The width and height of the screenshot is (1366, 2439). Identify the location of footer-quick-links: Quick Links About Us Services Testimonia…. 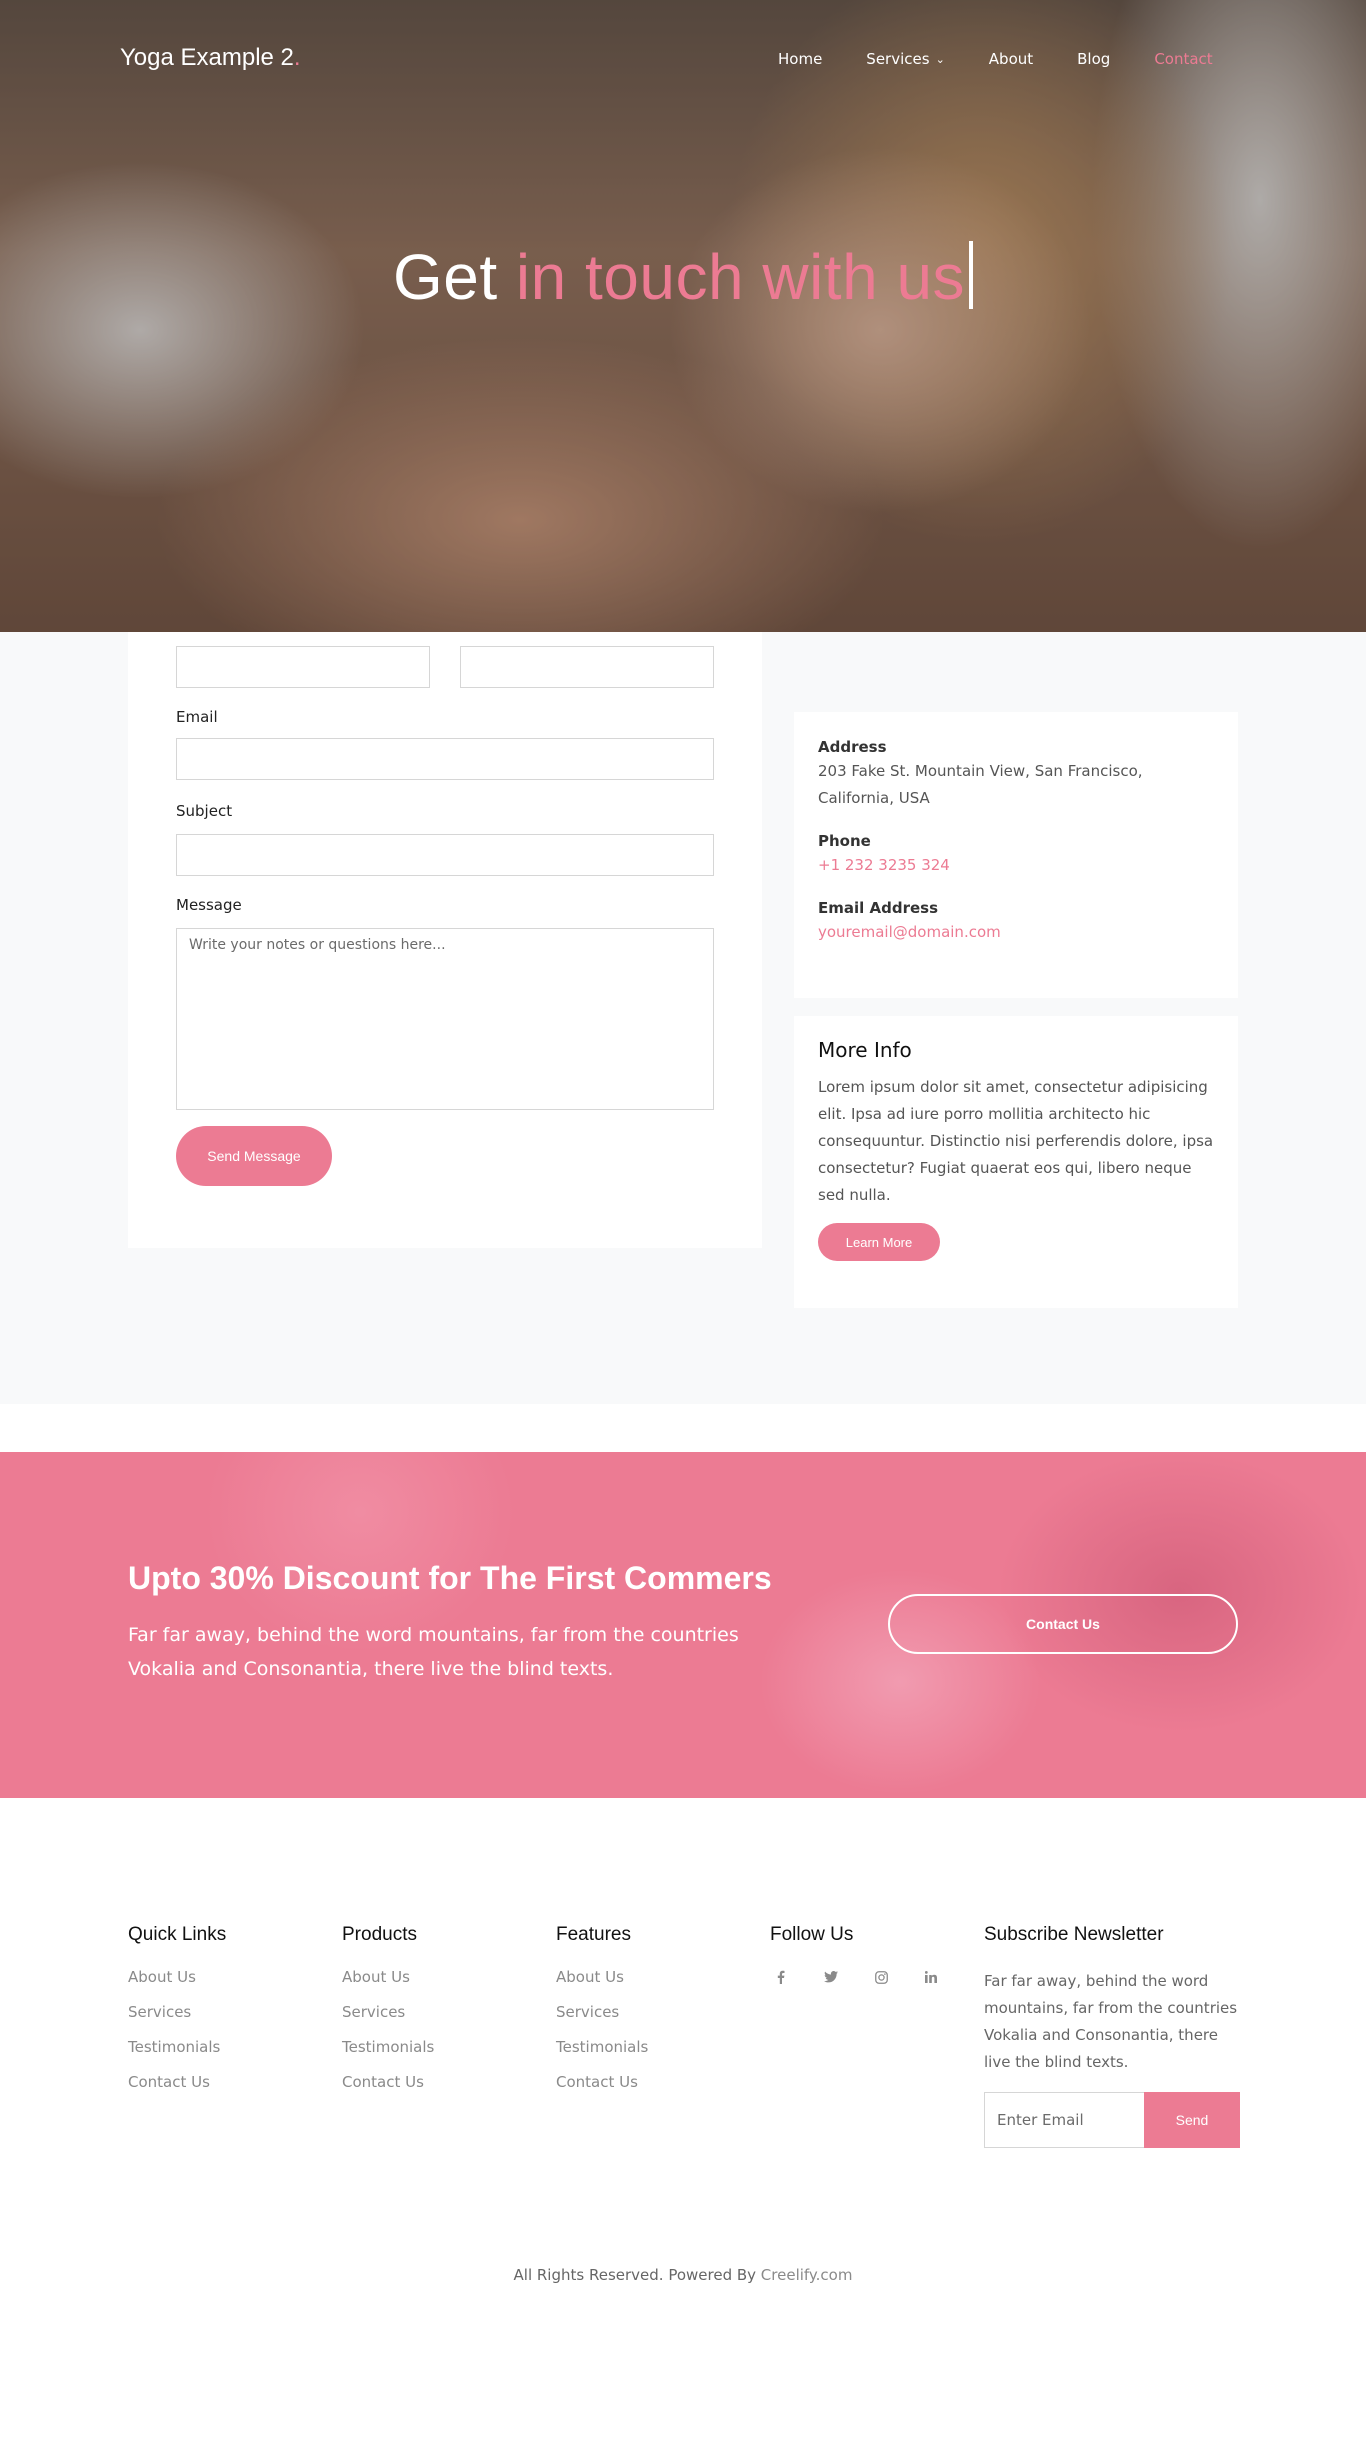
(177, 2016).